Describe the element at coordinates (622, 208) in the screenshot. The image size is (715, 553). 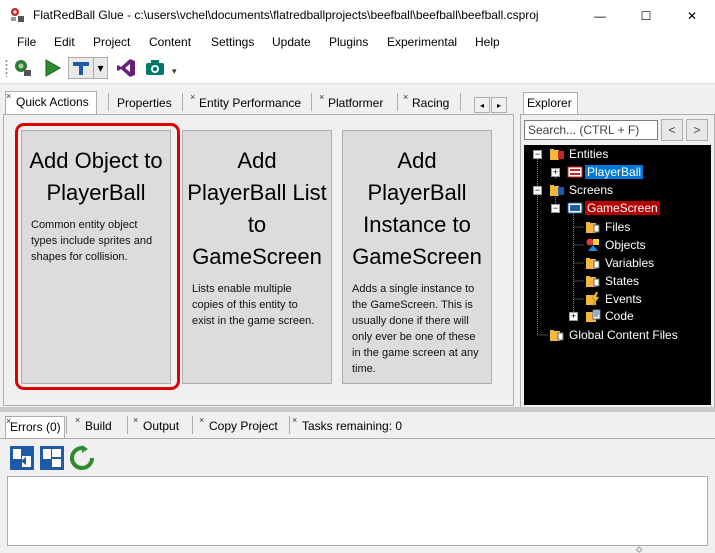
I see `tree-label: GameScreen` at that location.